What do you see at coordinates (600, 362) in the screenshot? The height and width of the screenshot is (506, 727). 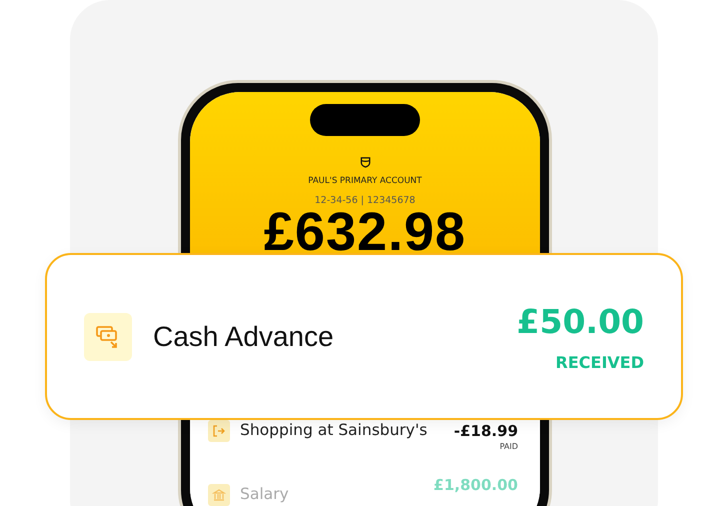 I see `notification-status: RECEIVED` at bounding box center [600, 362].